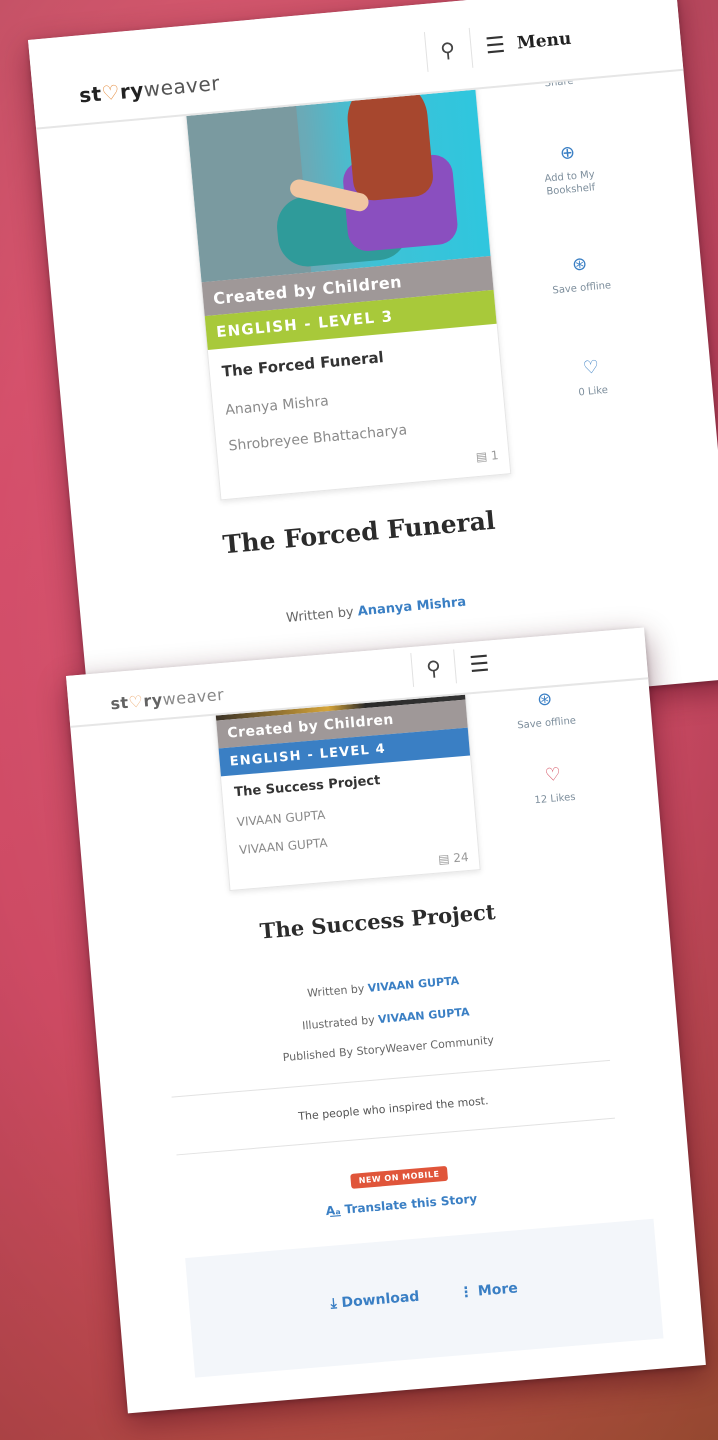 This screenshot has height=1440, width=718. Describe the element at coordinates (388, 1049) in the screenshot. I see `published-by: Published By StoryWeaver Community` at that location.